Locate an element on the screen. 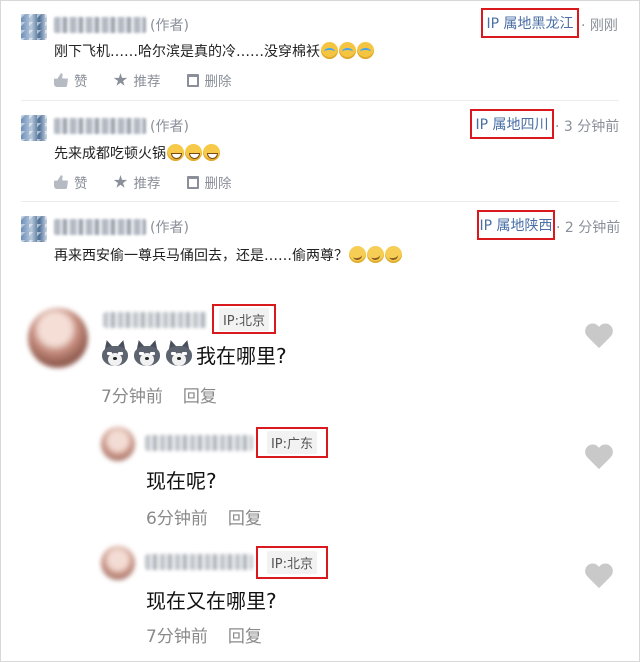 Image resolution: width=640 pixels, height=662 pixels. comment-text: 刚下飞机……哈尔滨是真的冷……没穿棉袄 is located at coordinates (214, 51).